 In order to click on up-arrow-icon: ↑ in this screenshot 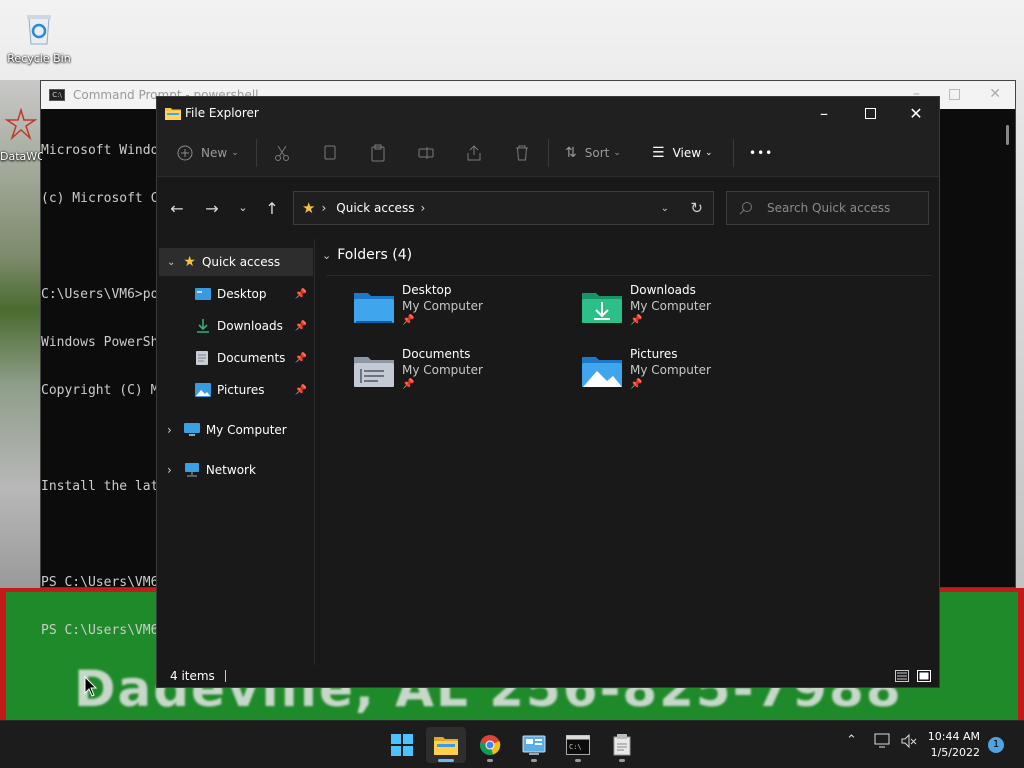, I will do `click(272, 208)`.